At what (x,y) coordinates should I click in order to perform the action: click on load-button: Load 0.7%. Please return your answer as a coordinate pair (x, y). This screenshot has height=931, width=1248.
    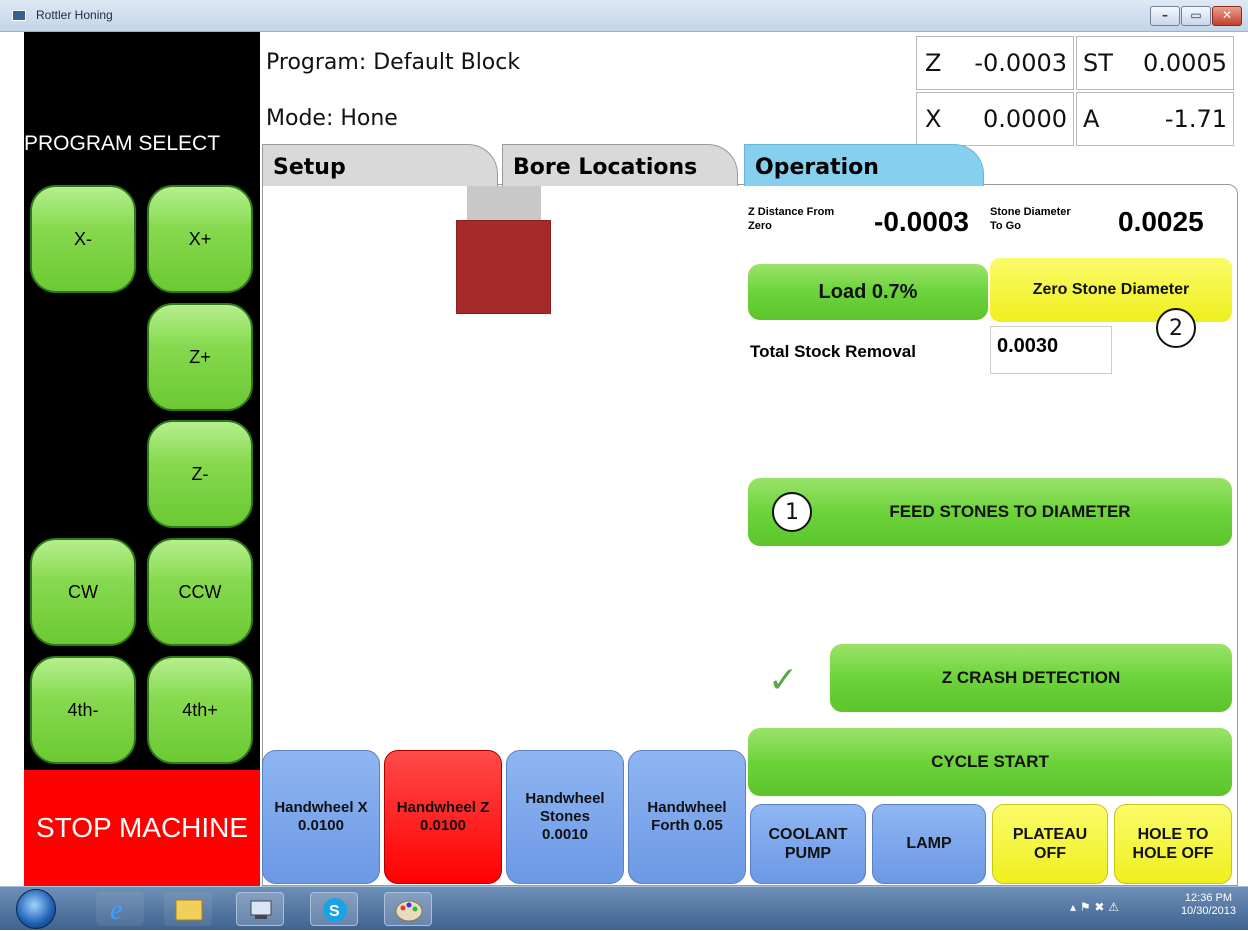
    Looking at the image, I should click on (868, 292).